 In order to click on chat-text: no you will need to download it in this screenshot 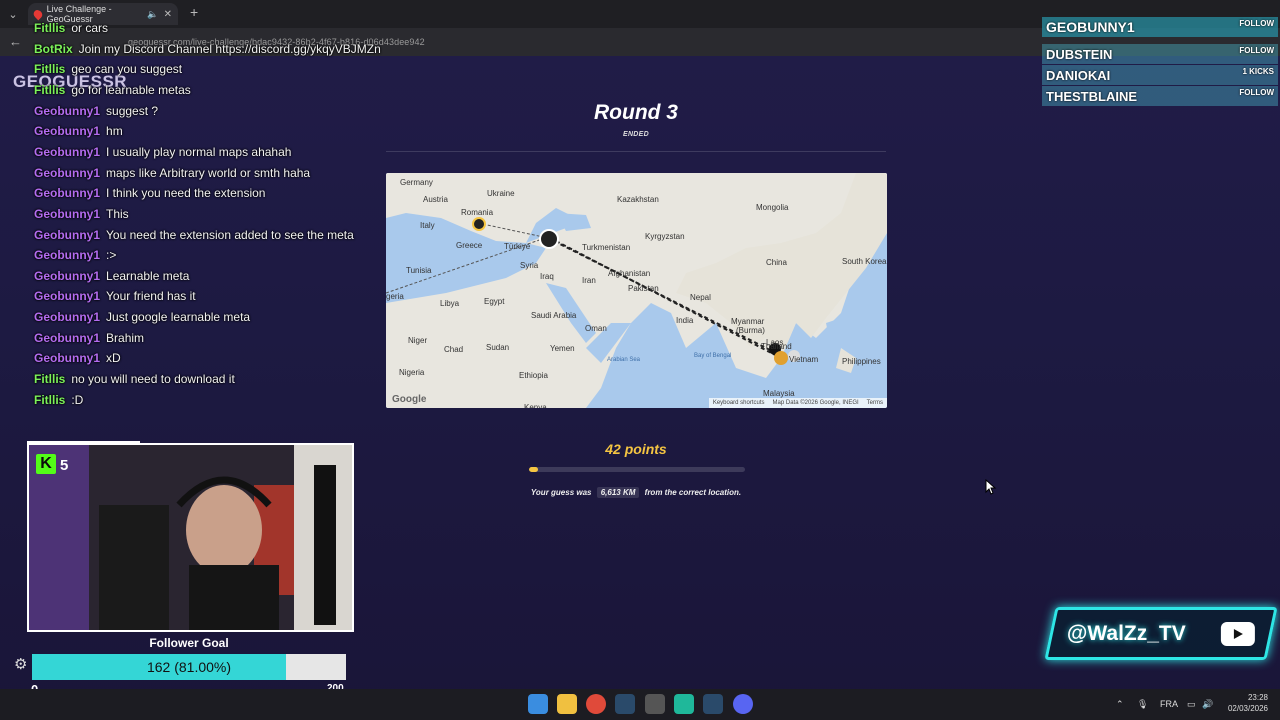, I will do `click(153, 379)`.